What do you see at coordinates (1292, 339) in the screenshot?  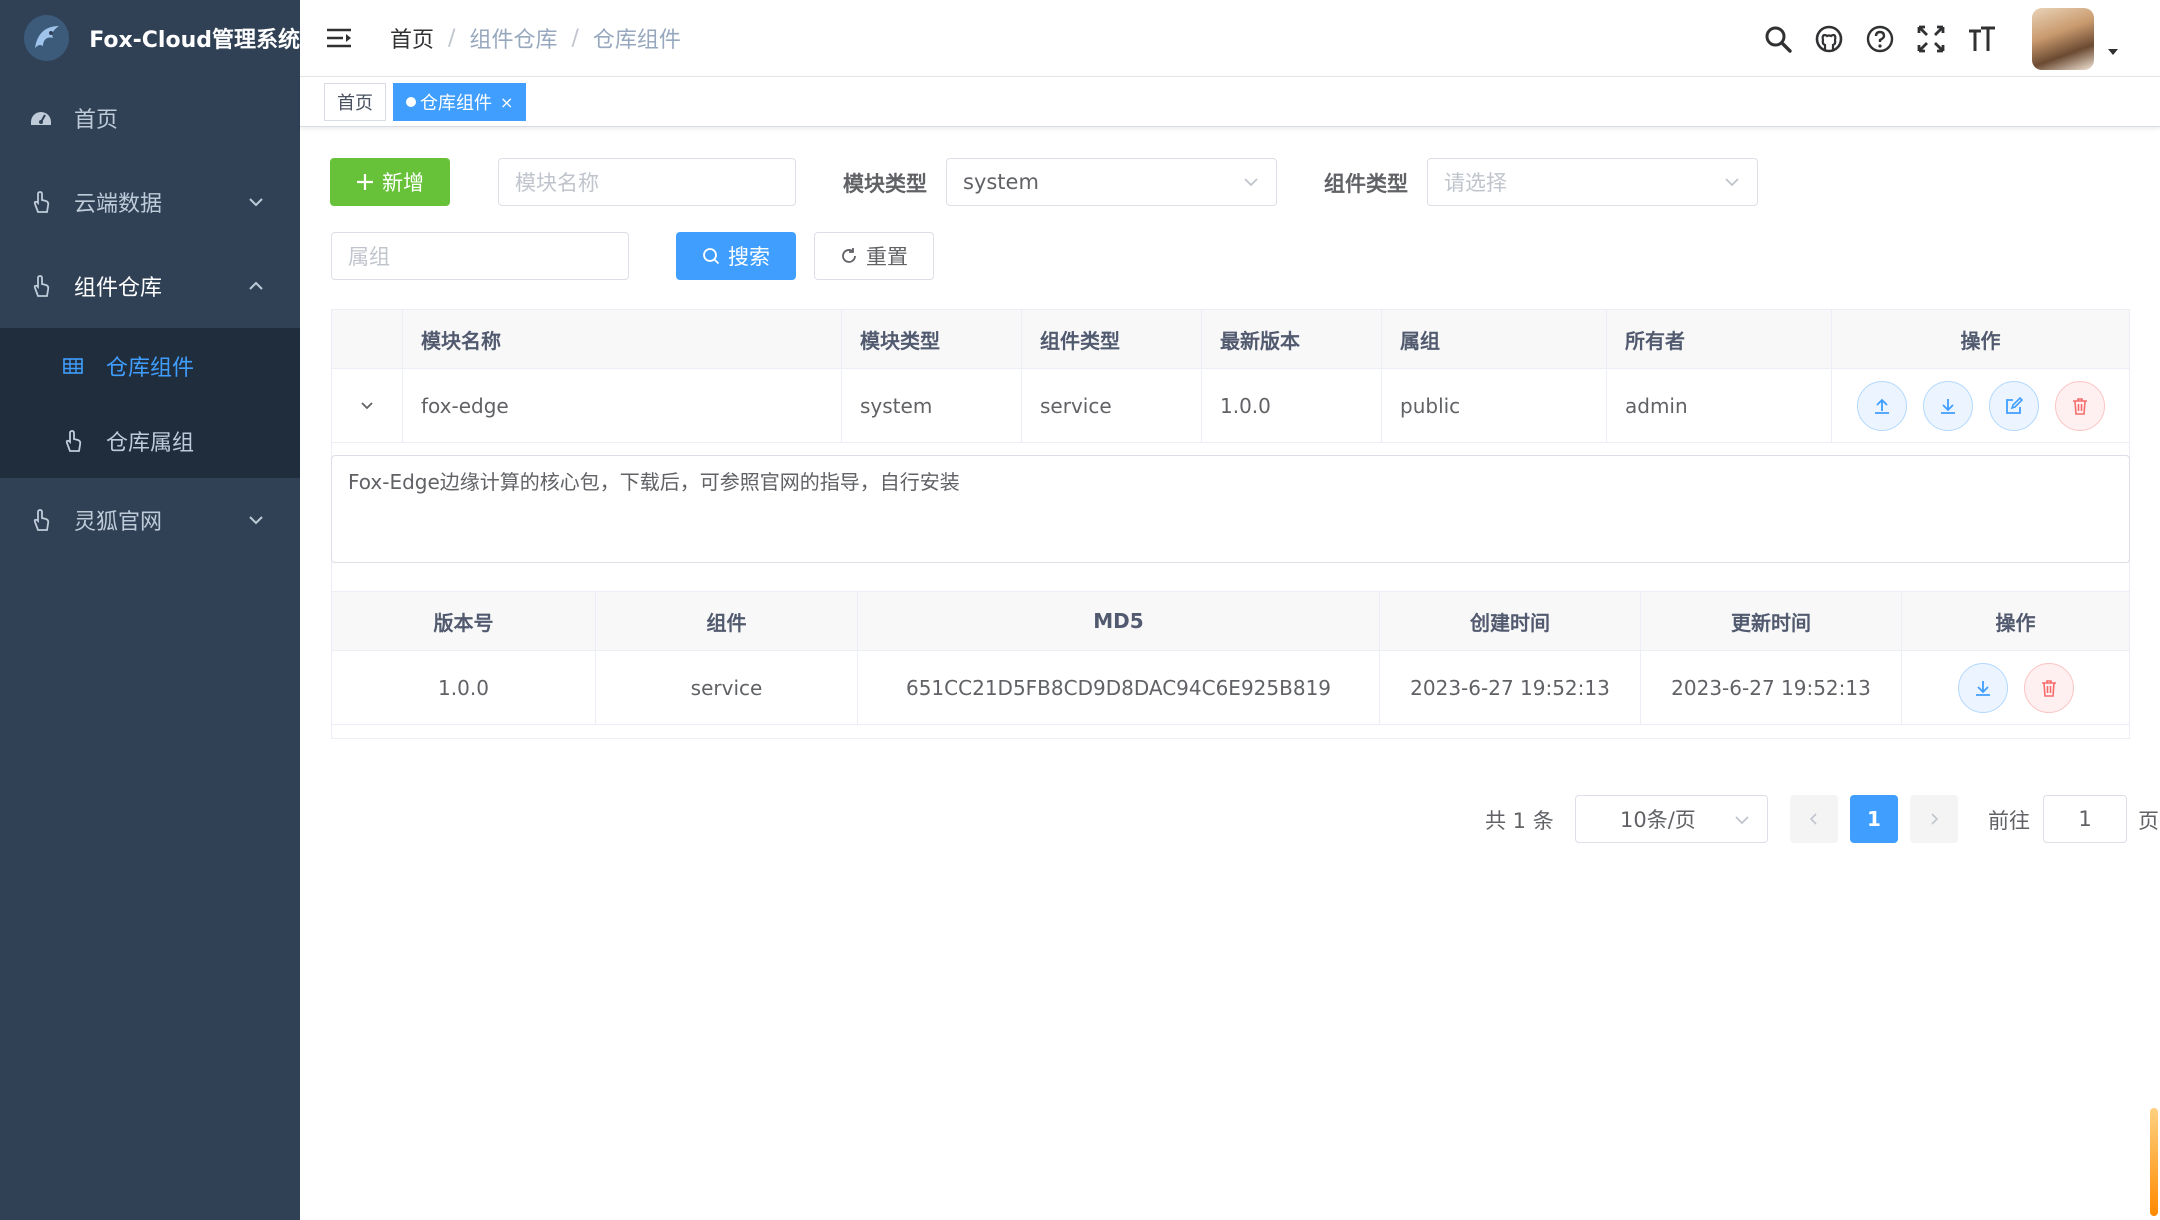 I see `column-header: 最新版本` at bounding box center [1292, 339].